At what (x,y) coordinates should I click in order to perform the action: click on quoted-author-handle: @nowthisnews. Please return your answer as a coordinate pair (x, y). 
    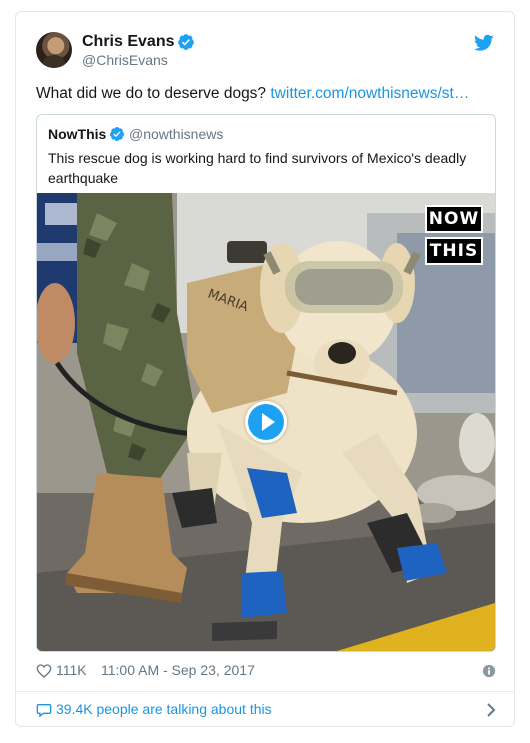
    Looking at the image, I should click on (176, 134).